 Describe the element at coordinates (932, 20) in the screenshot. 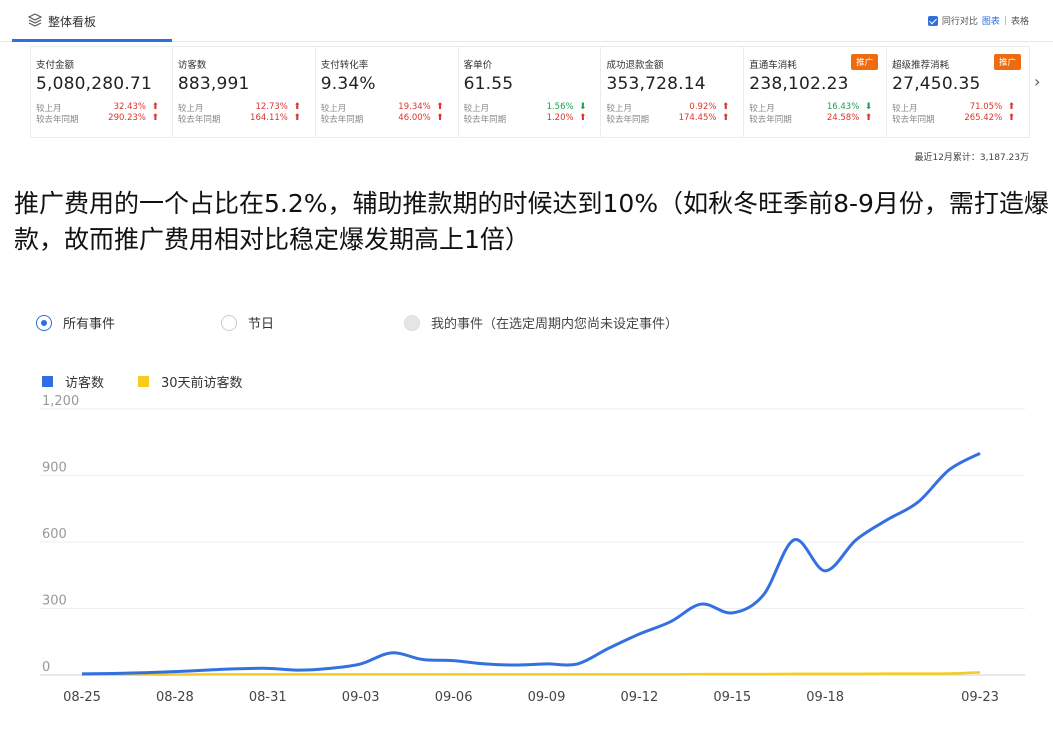

I see `compare-checkbox` at that location.